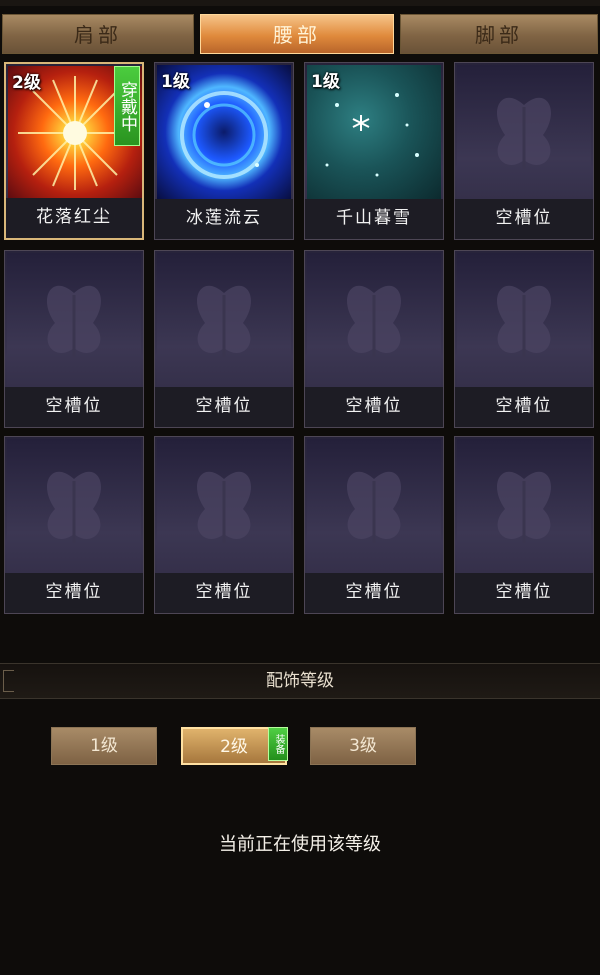 The width and height of the screenshot is (600, 975). Describe the element at coordinates (104, 746) in the screenshot. I see `level-1-button: 1级` at that location.